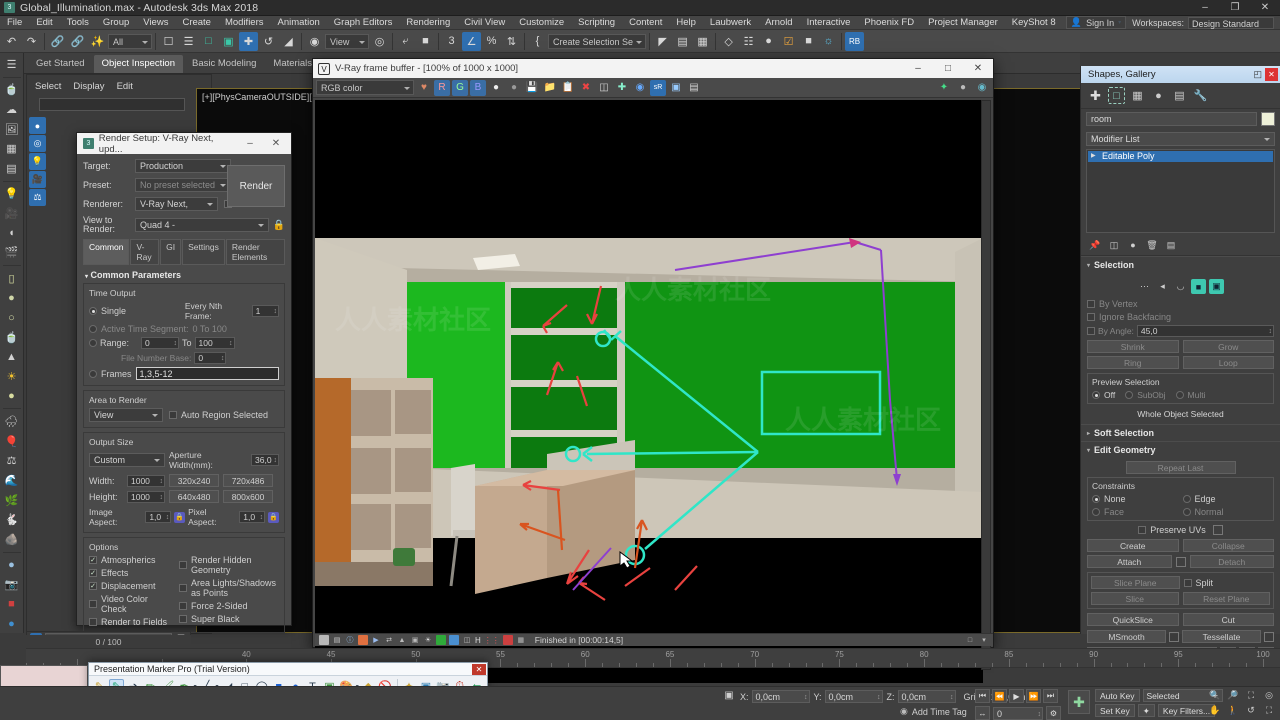 This screenshot has width=1280, height=720. I want to click on list-icon: ▦, so click(12, 148).